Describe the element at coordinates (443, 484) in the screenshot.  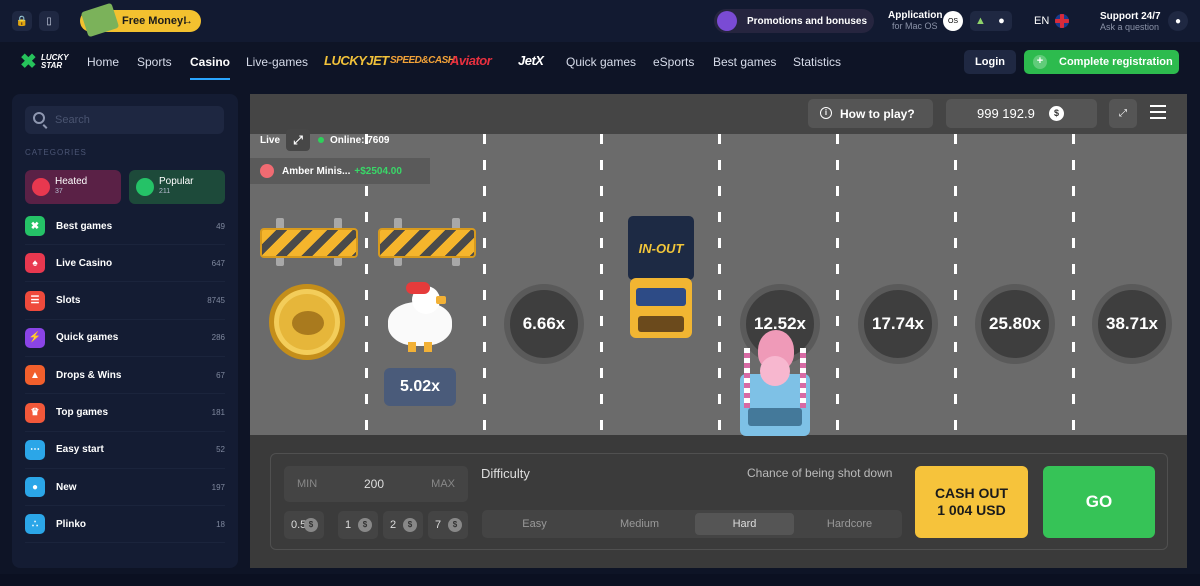
I see `max-button: MAX` at that location.